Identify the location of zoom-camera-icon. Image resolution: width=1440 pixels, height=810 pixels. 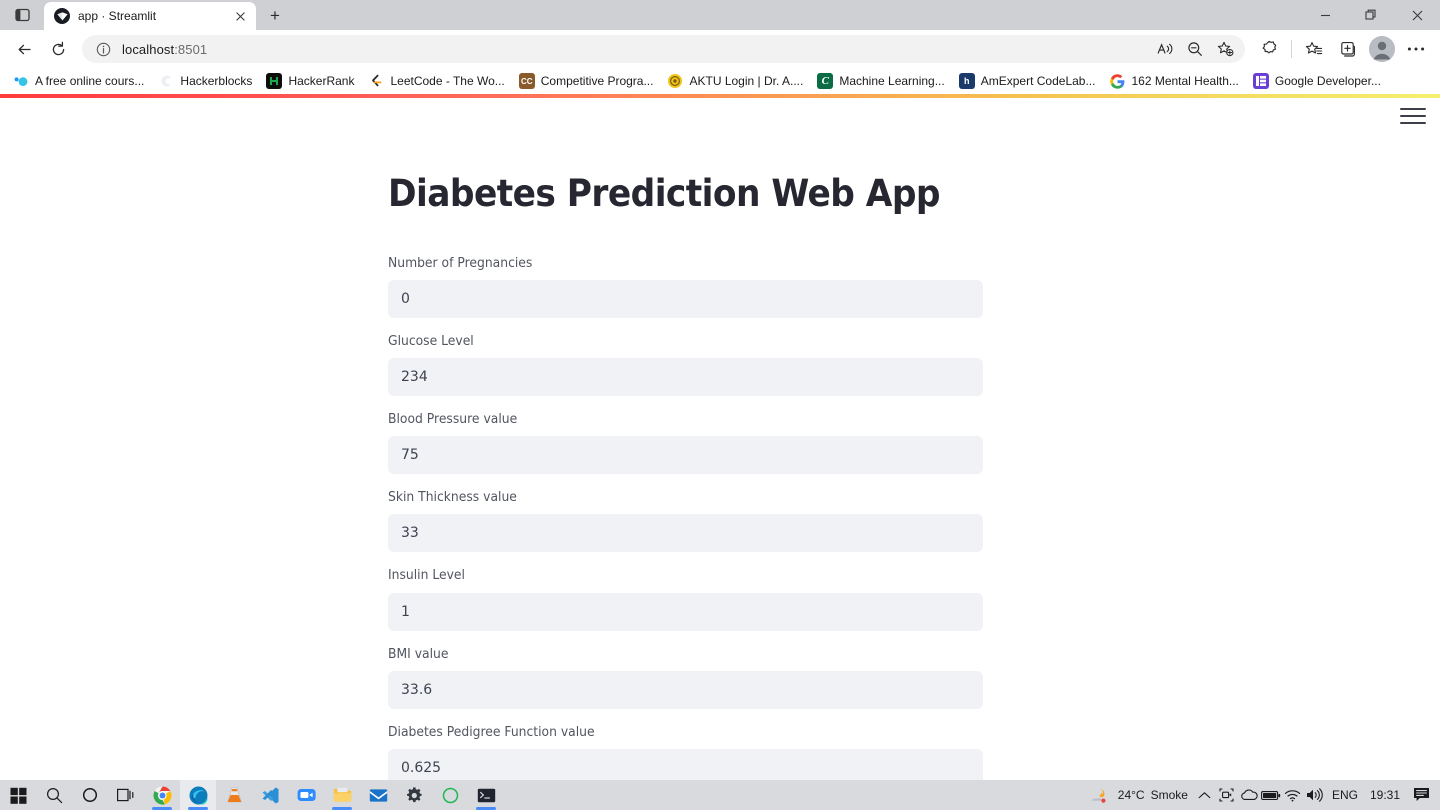
(306, 795).